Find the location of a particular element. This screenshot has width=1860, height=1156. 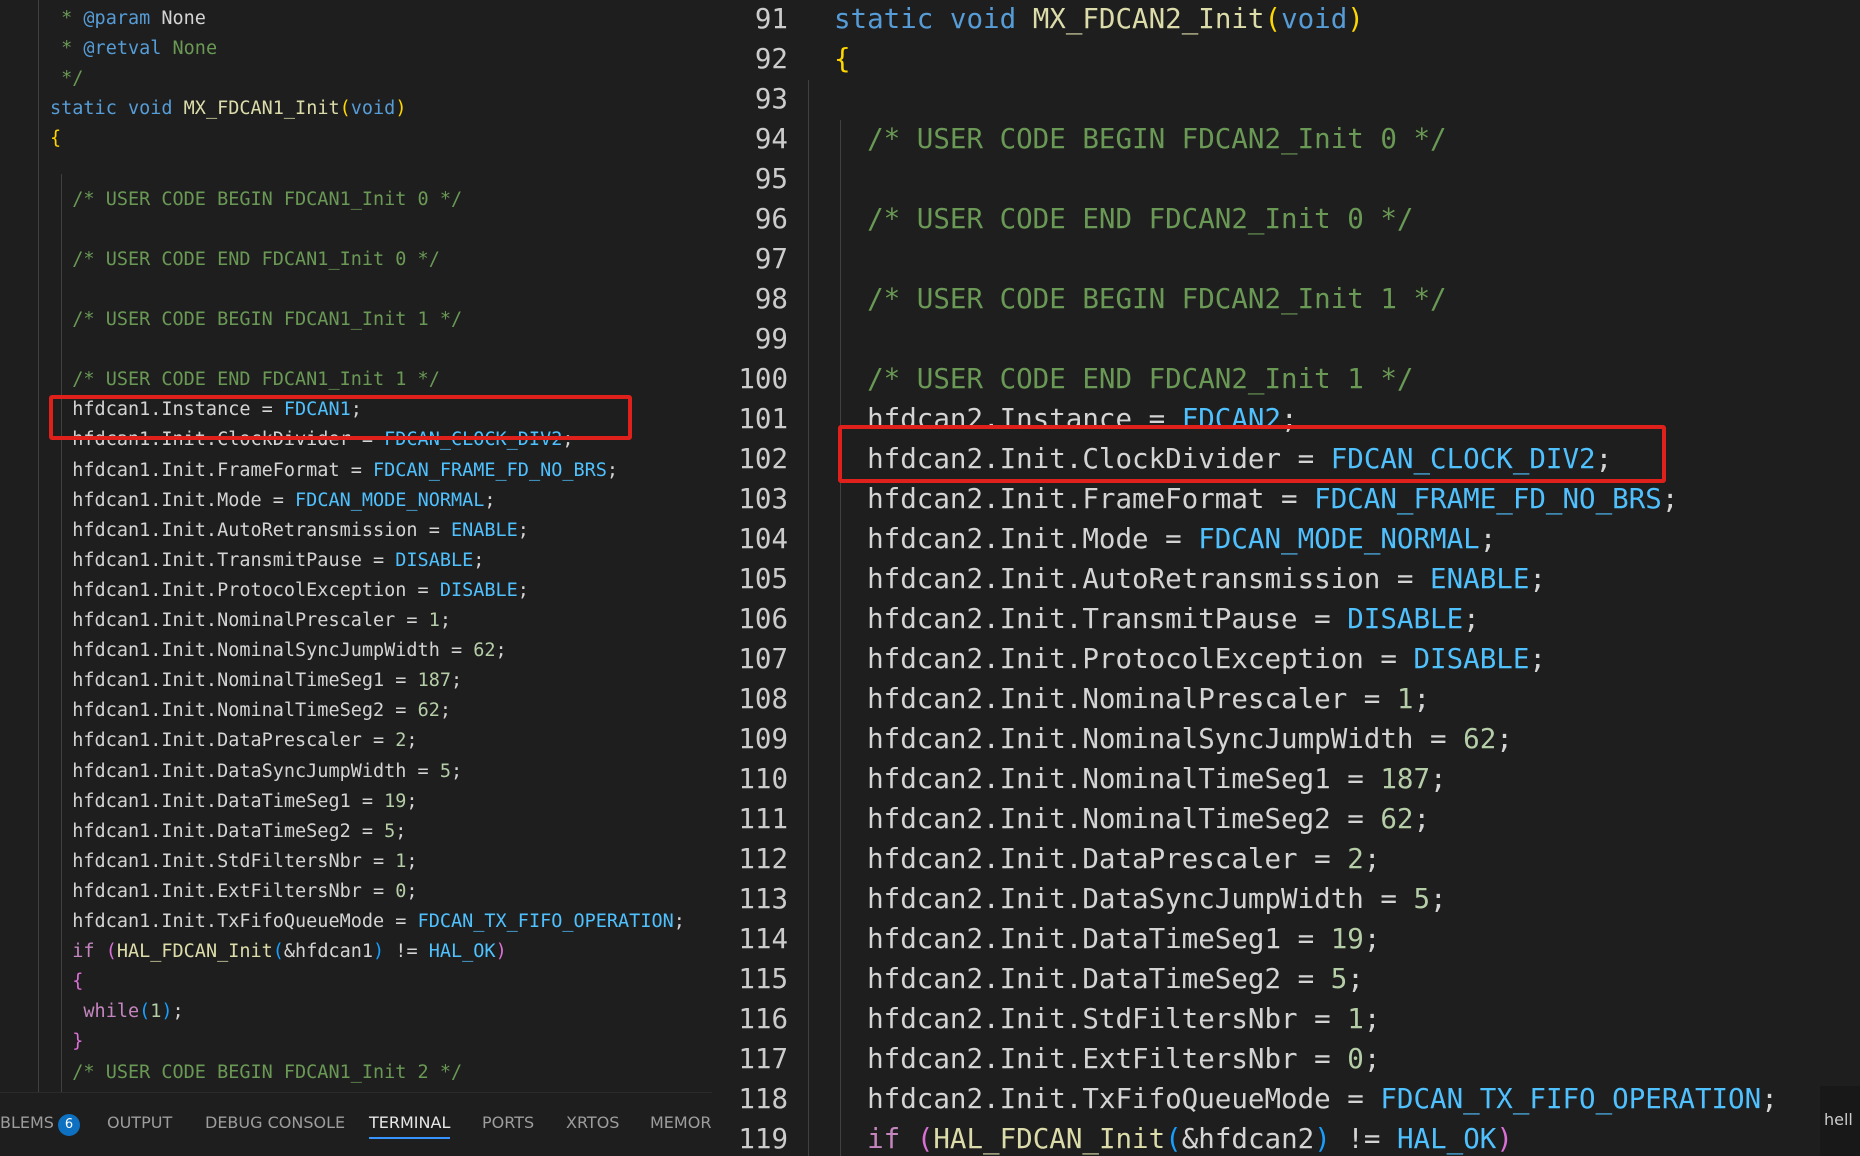

code-line: 92 { is located at coordinates (1286, 59).